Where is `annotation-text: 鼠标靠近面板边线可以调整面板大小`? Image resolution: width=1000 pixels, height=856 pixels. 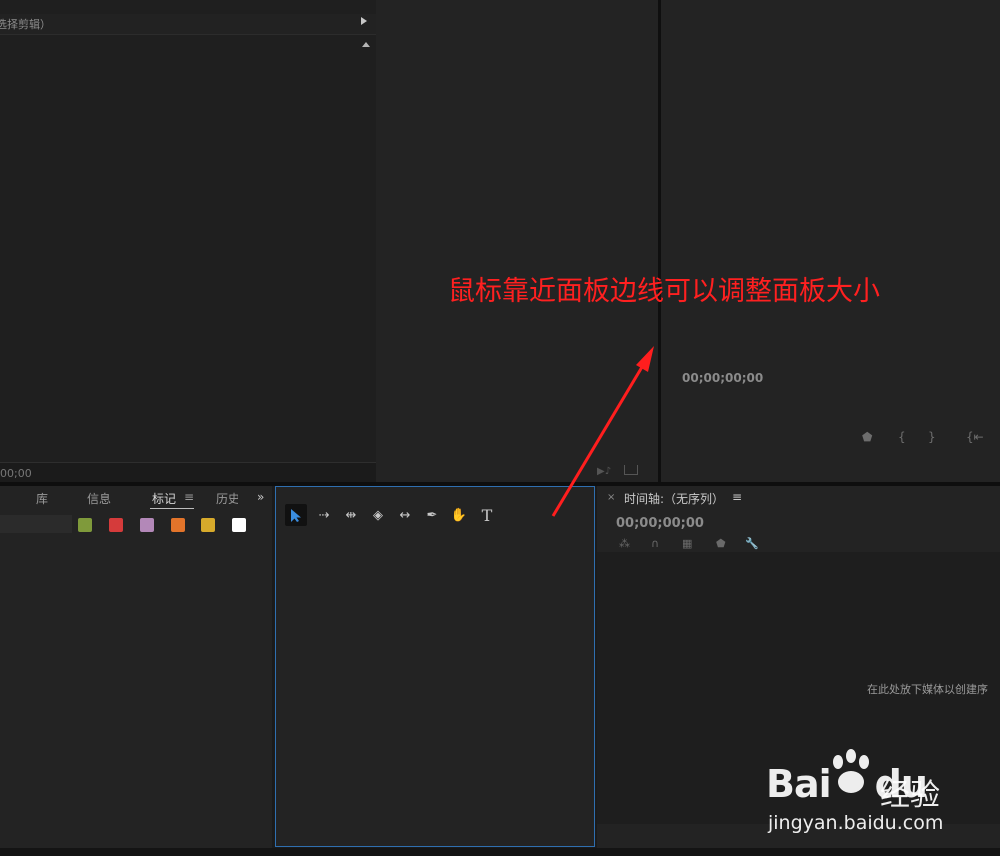 annotation-text: 鼠标靠近面板边线可以调整面板大小 is located at coordinates (664, 291).